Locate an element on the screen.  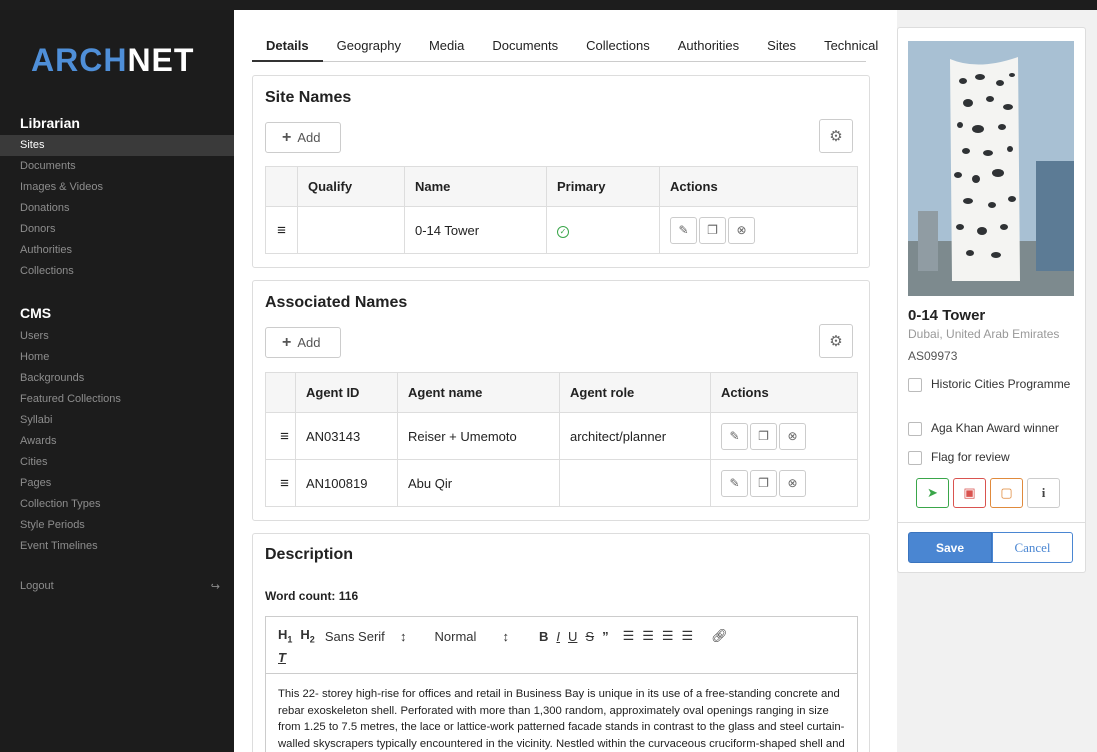
info-button: i is located at coordinates (1043, 493).